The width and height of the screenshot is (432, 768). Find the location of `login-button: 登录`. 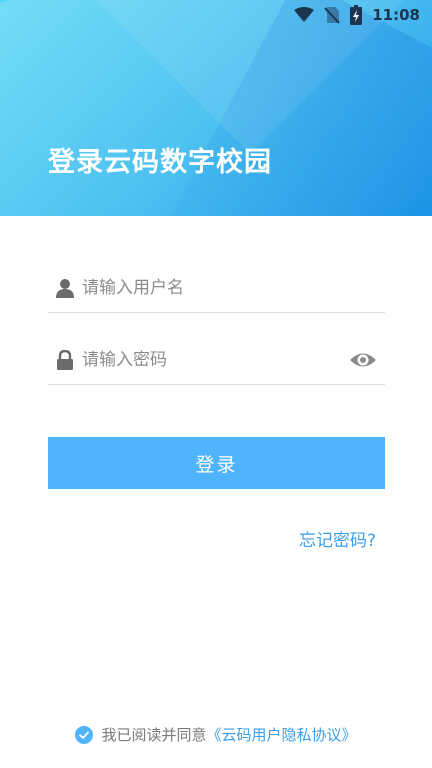

login-button: 登录 is located at coordinates (216, 463).